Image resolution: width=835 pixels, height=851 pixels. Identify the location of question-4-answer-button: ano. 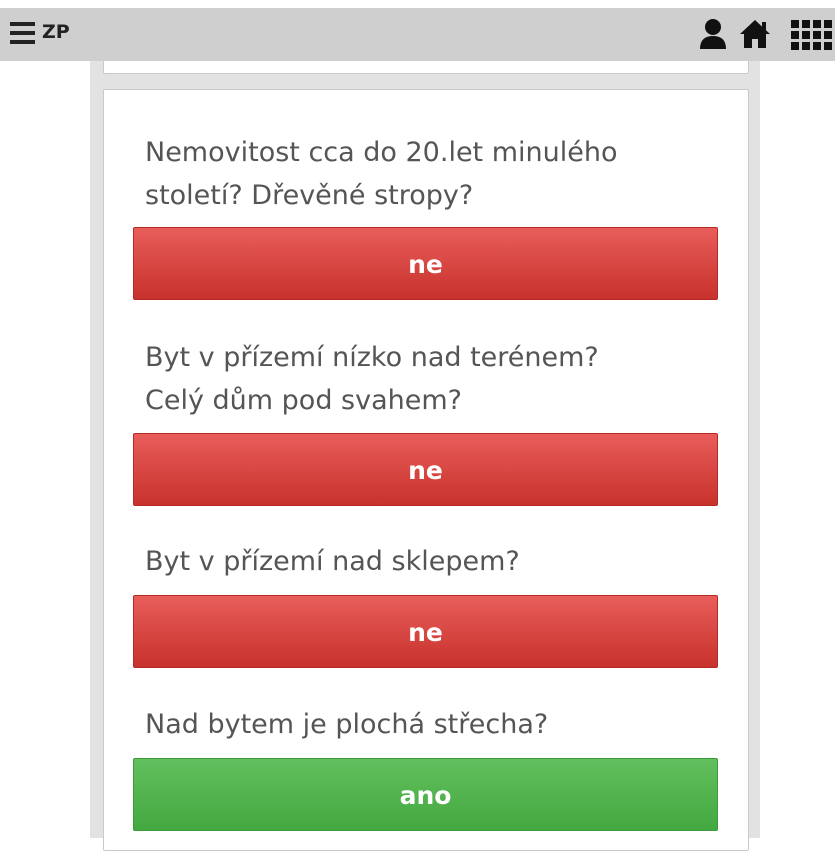
(425, 794).